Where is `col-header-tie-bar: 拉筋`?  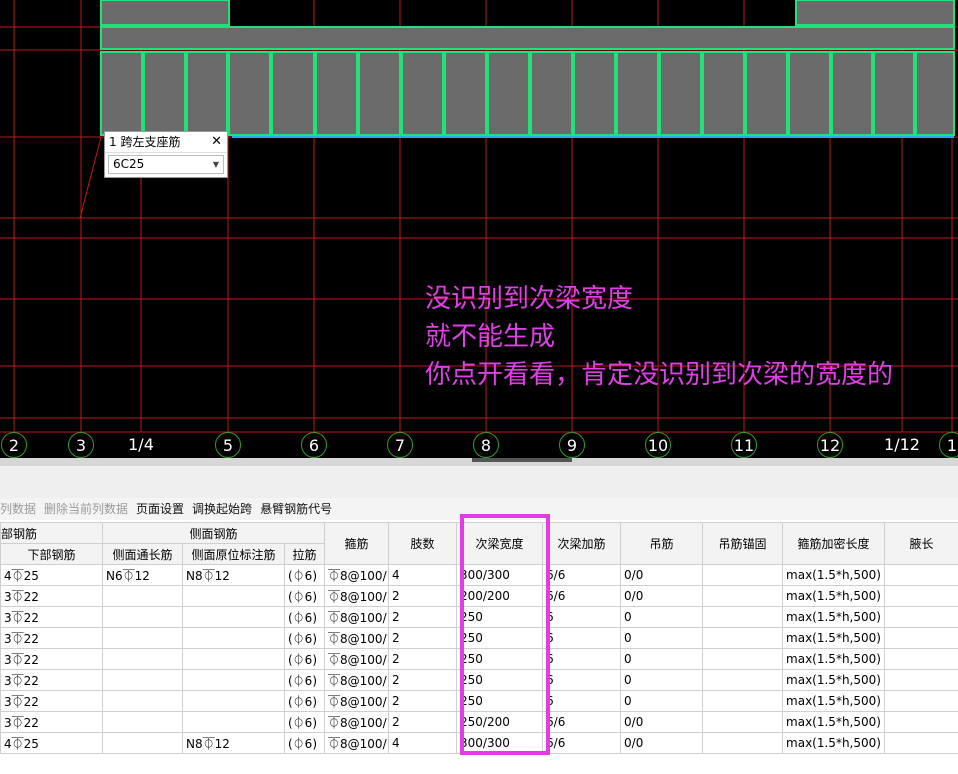
col-header-tie-bar: 拉筋 is located at coordinates (304, 554).